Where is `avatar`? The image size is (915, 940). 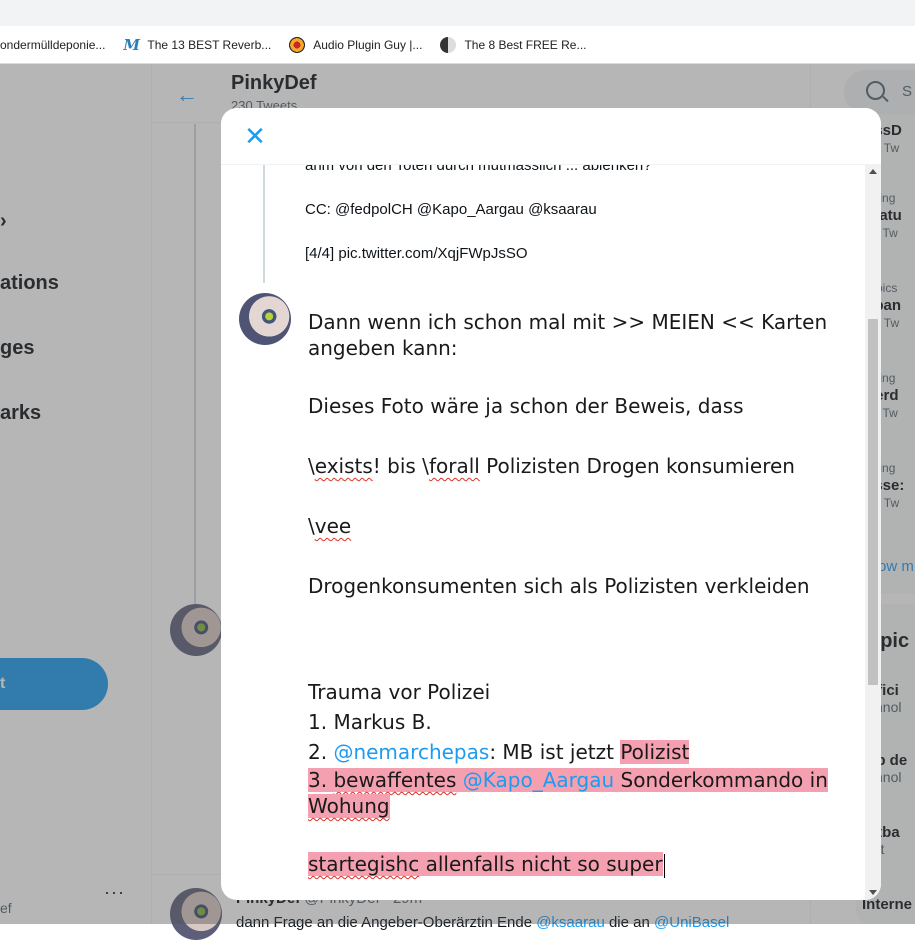
avatar is located at coordinates (265, 319).